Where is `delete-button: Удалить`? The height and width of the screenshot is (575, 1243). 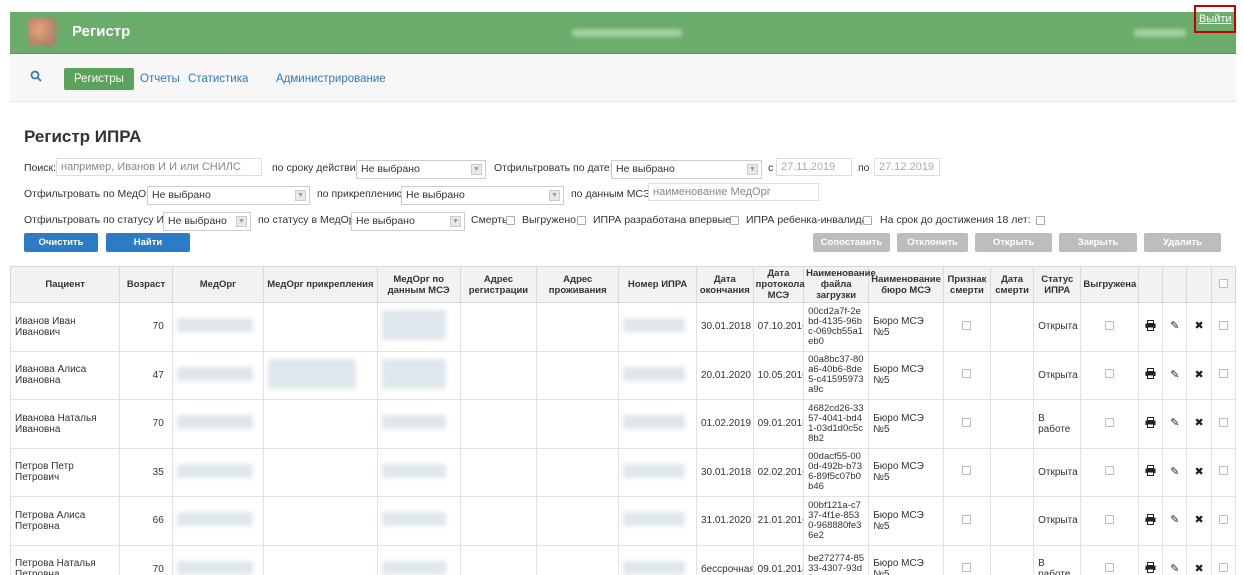 delete-button: Удалить is located at coordinates (1182, 242).